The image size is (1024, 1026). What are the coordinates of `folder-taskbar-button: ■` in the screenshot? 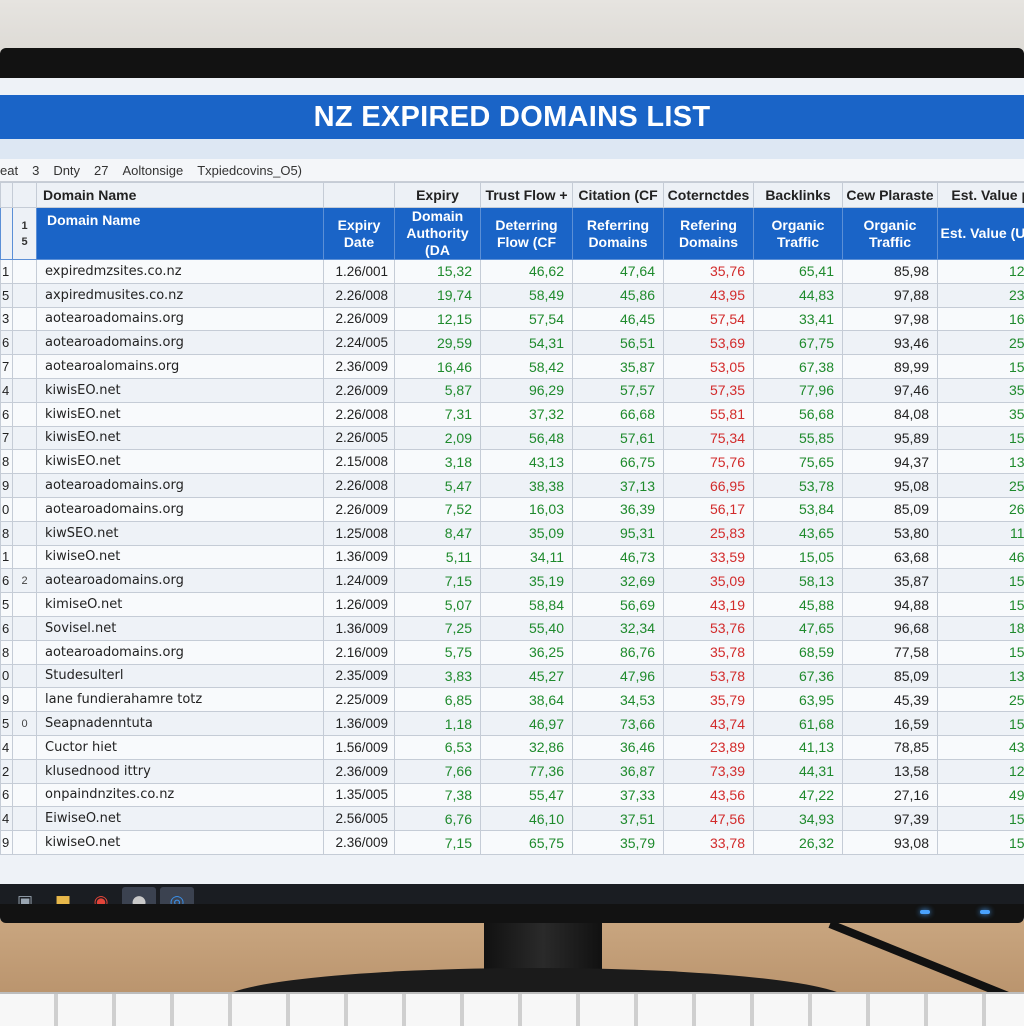 It's located at (63, 895).